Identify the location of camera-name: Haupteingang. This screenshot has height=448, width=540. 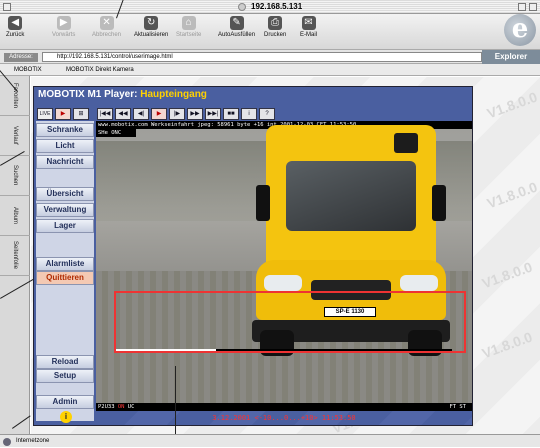
(173, 94).